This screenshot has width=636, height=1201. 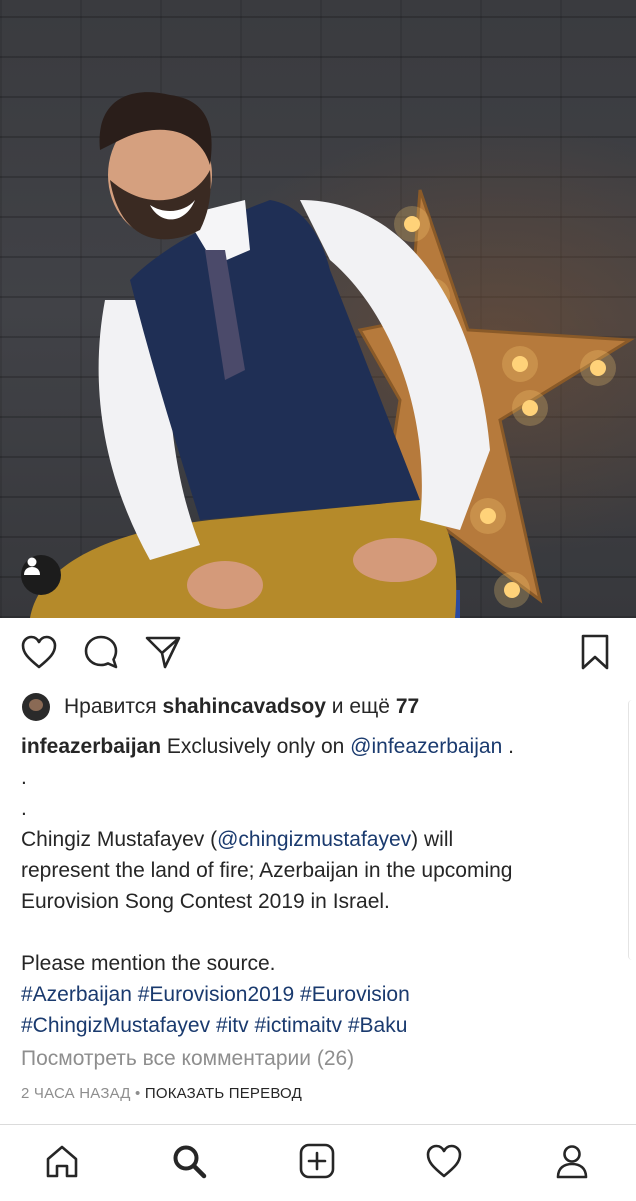 I want to click on hashtag: #Eurovision, so click(x=355, y=994).